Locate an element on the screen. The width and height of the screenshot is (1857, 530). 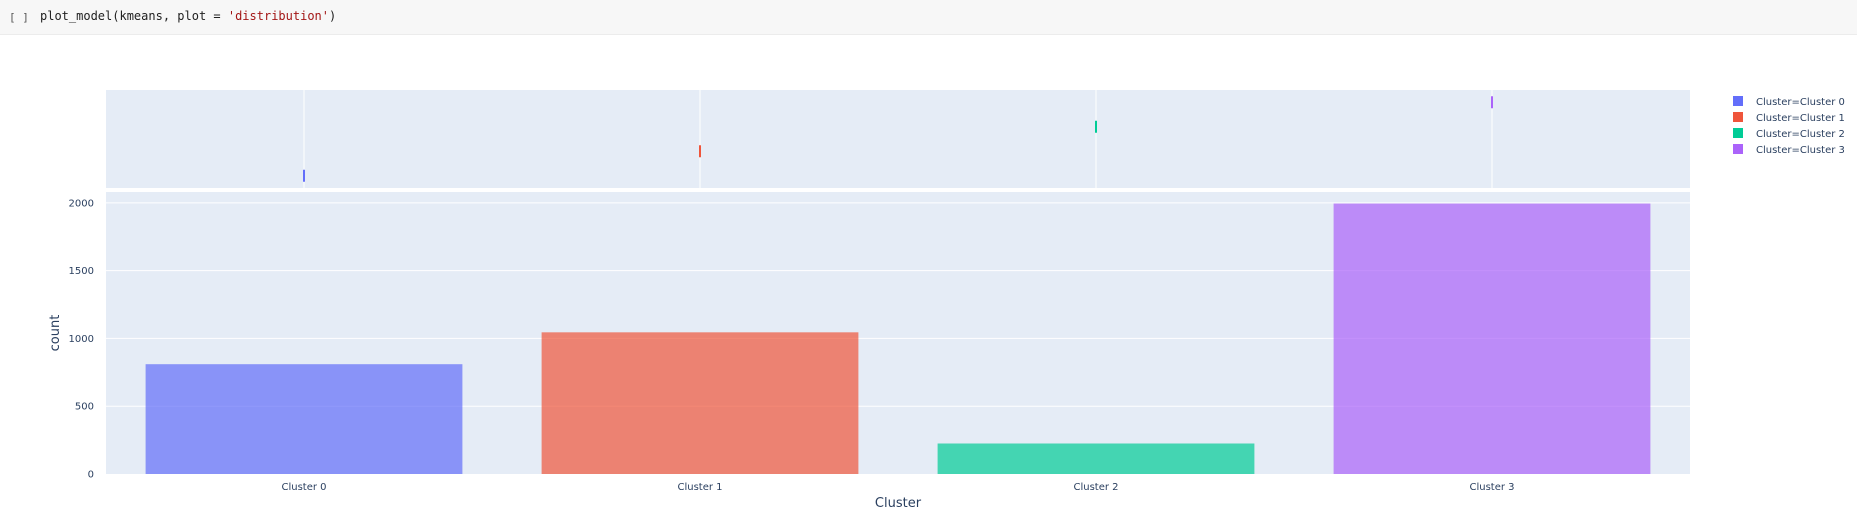
legend-label: Cluster=Cluster 1 is located at coordinates (1800, 118).